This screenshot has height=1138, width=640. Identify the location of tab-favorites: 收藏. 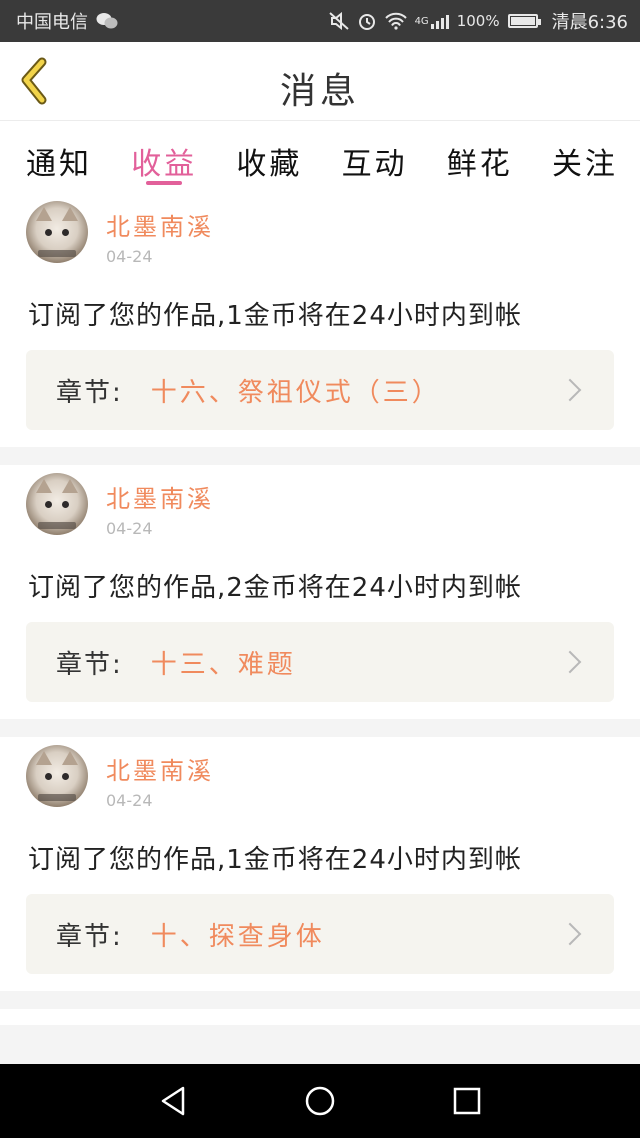
(269, 157).